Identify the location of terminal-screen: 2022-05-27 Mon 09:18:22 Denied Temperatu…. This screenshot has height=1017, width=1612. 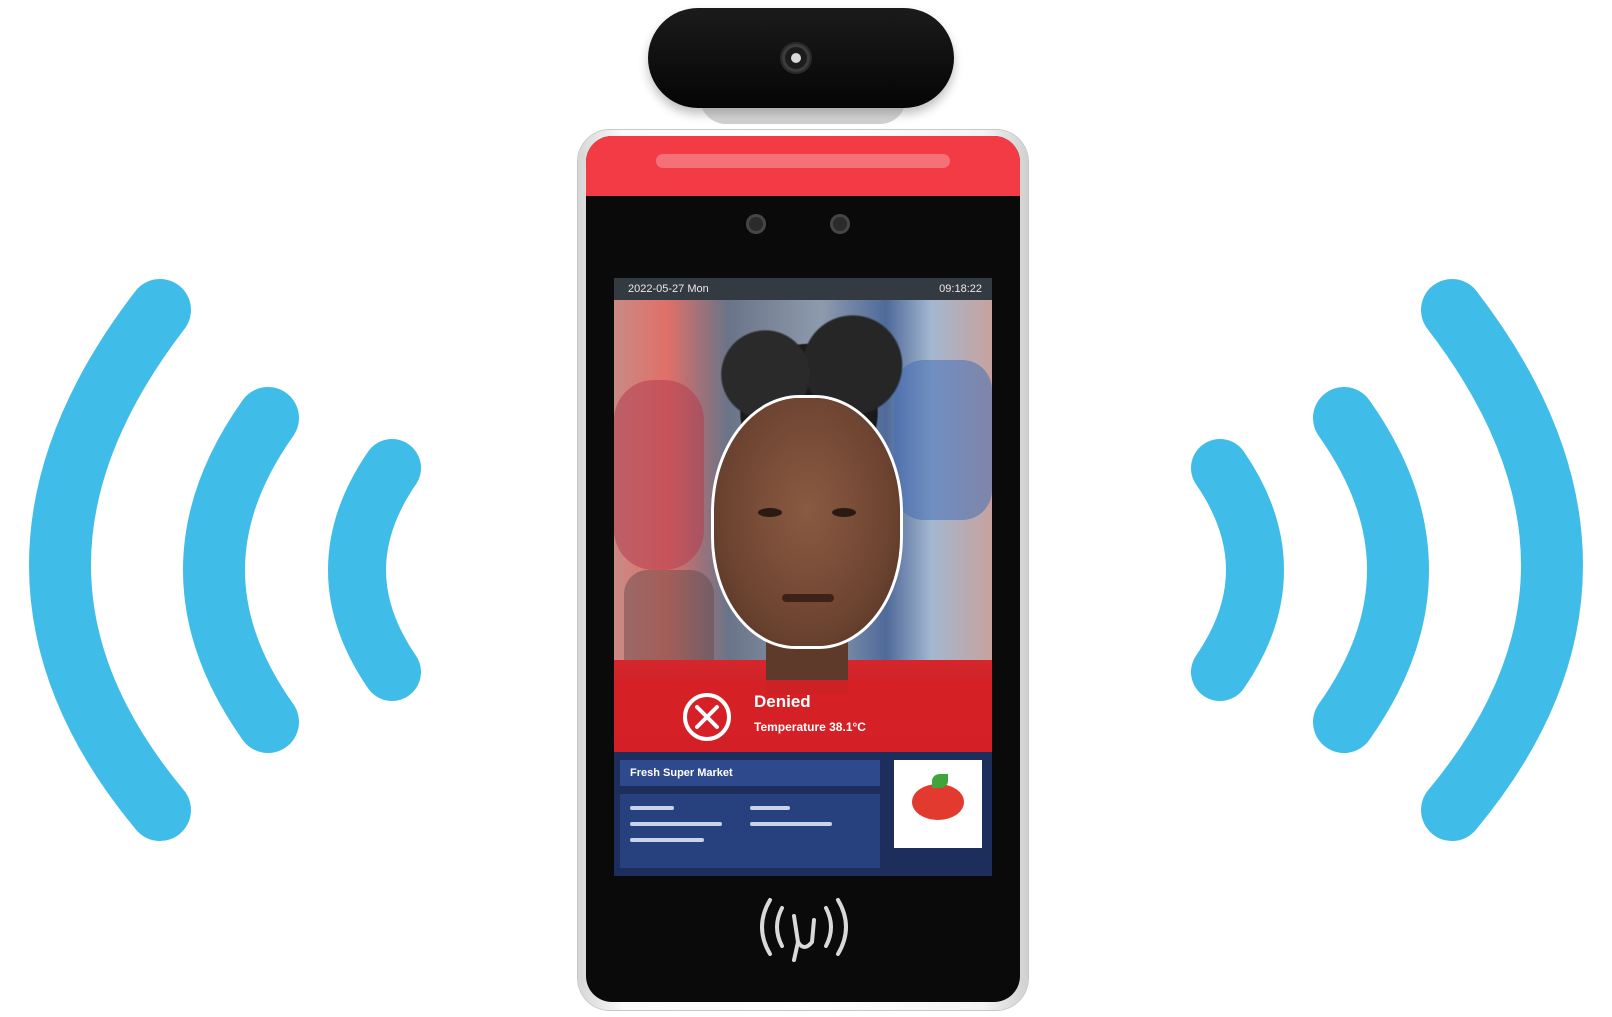
(803, 577).